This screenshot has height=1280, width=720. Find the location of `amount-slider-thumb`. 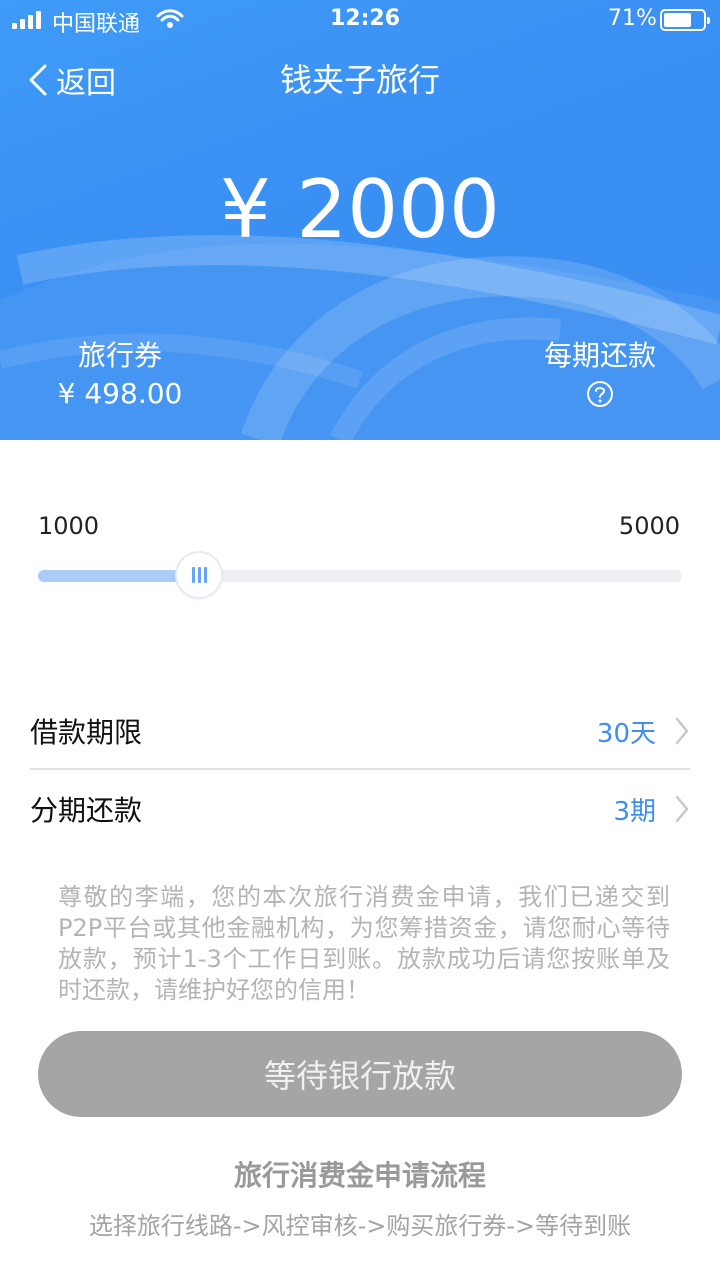

amount-slider-thumb is located at coordinates (199, 575).